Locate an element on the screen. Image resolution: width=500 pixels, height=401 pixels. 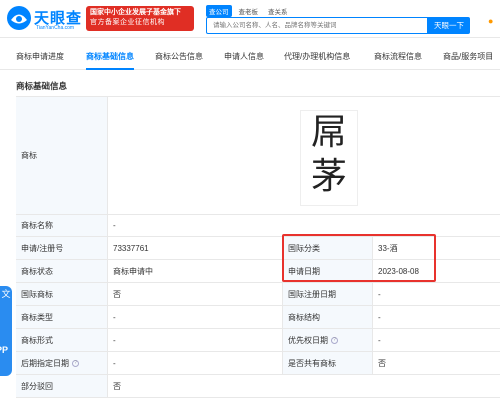
trademark-glyph-1: 屌 is located at coordinates (328, 132).